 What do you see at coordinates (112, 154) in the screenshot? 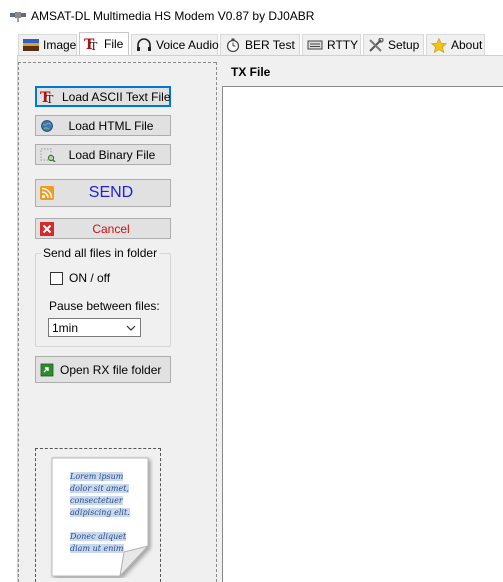
I see `load-binary-label: Load Binary File` at bounding box center [112, 154].